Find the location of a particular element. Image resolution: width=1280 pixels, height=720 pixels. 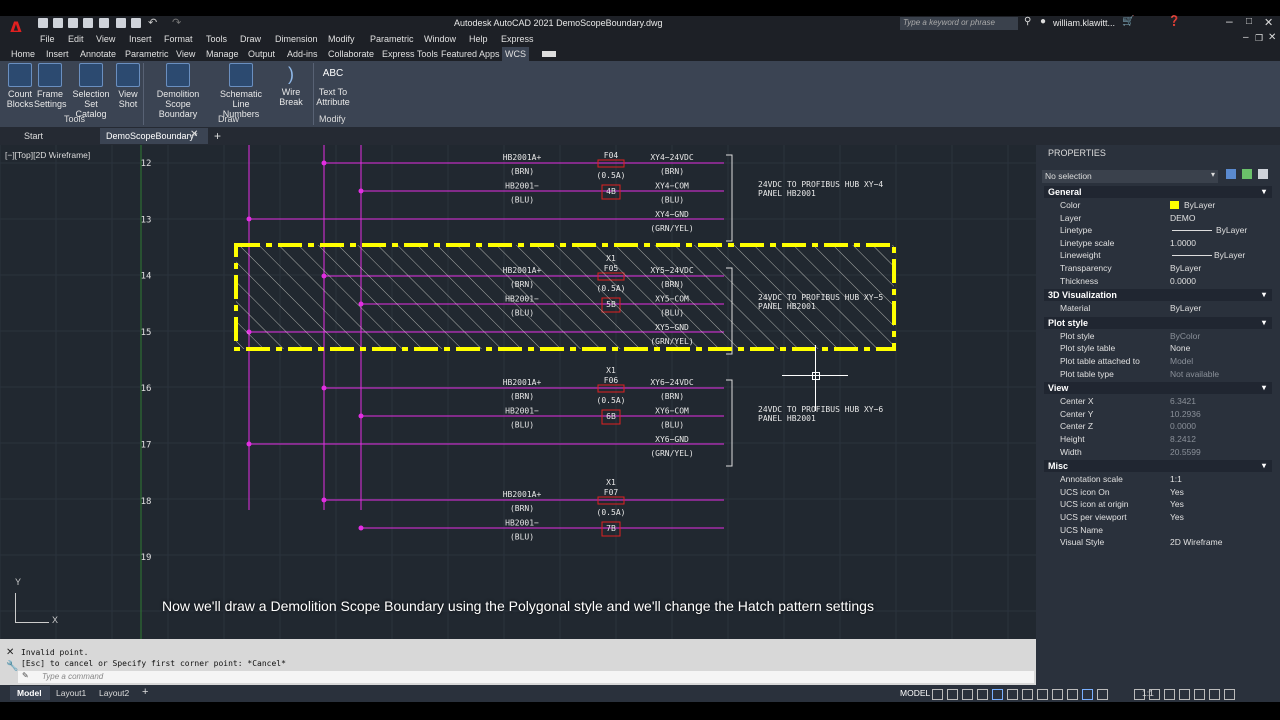

selection-set-catalog-button: Selection Set Catalog is located at coordinates (91, 91).